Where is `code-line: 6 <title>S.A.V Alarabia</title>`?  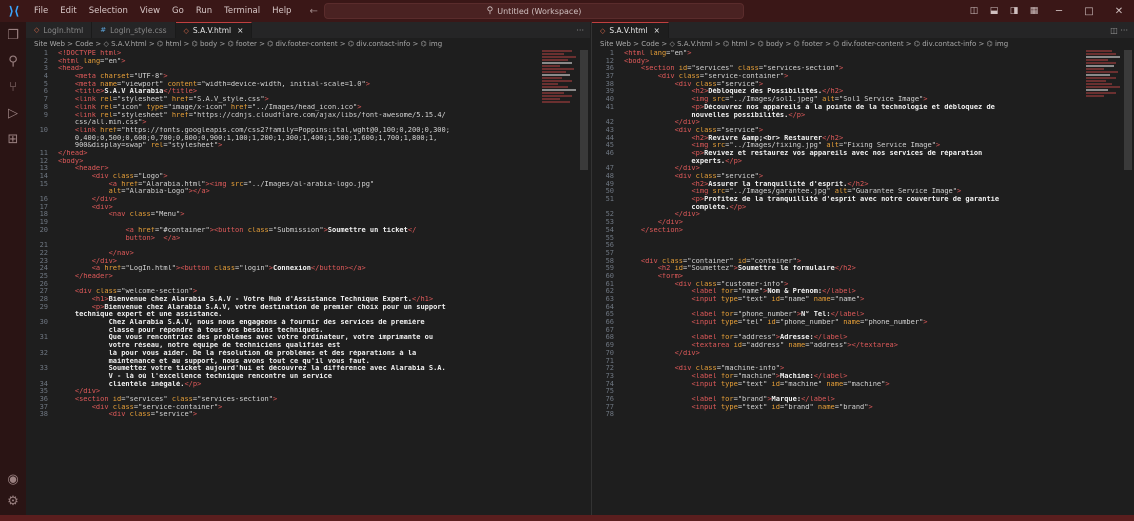
code-line: 6 <title>S.A.V Alarabia</title> is located at coordinates (308, 92).